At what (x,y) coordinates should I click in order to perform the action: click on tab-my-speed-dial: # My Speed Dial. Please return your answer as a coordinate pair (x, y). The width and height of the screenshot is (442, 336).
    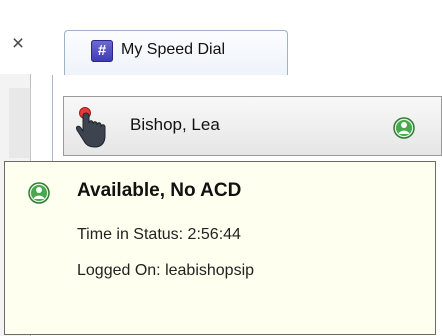
    Looking at the image, I should click on (176, 53).